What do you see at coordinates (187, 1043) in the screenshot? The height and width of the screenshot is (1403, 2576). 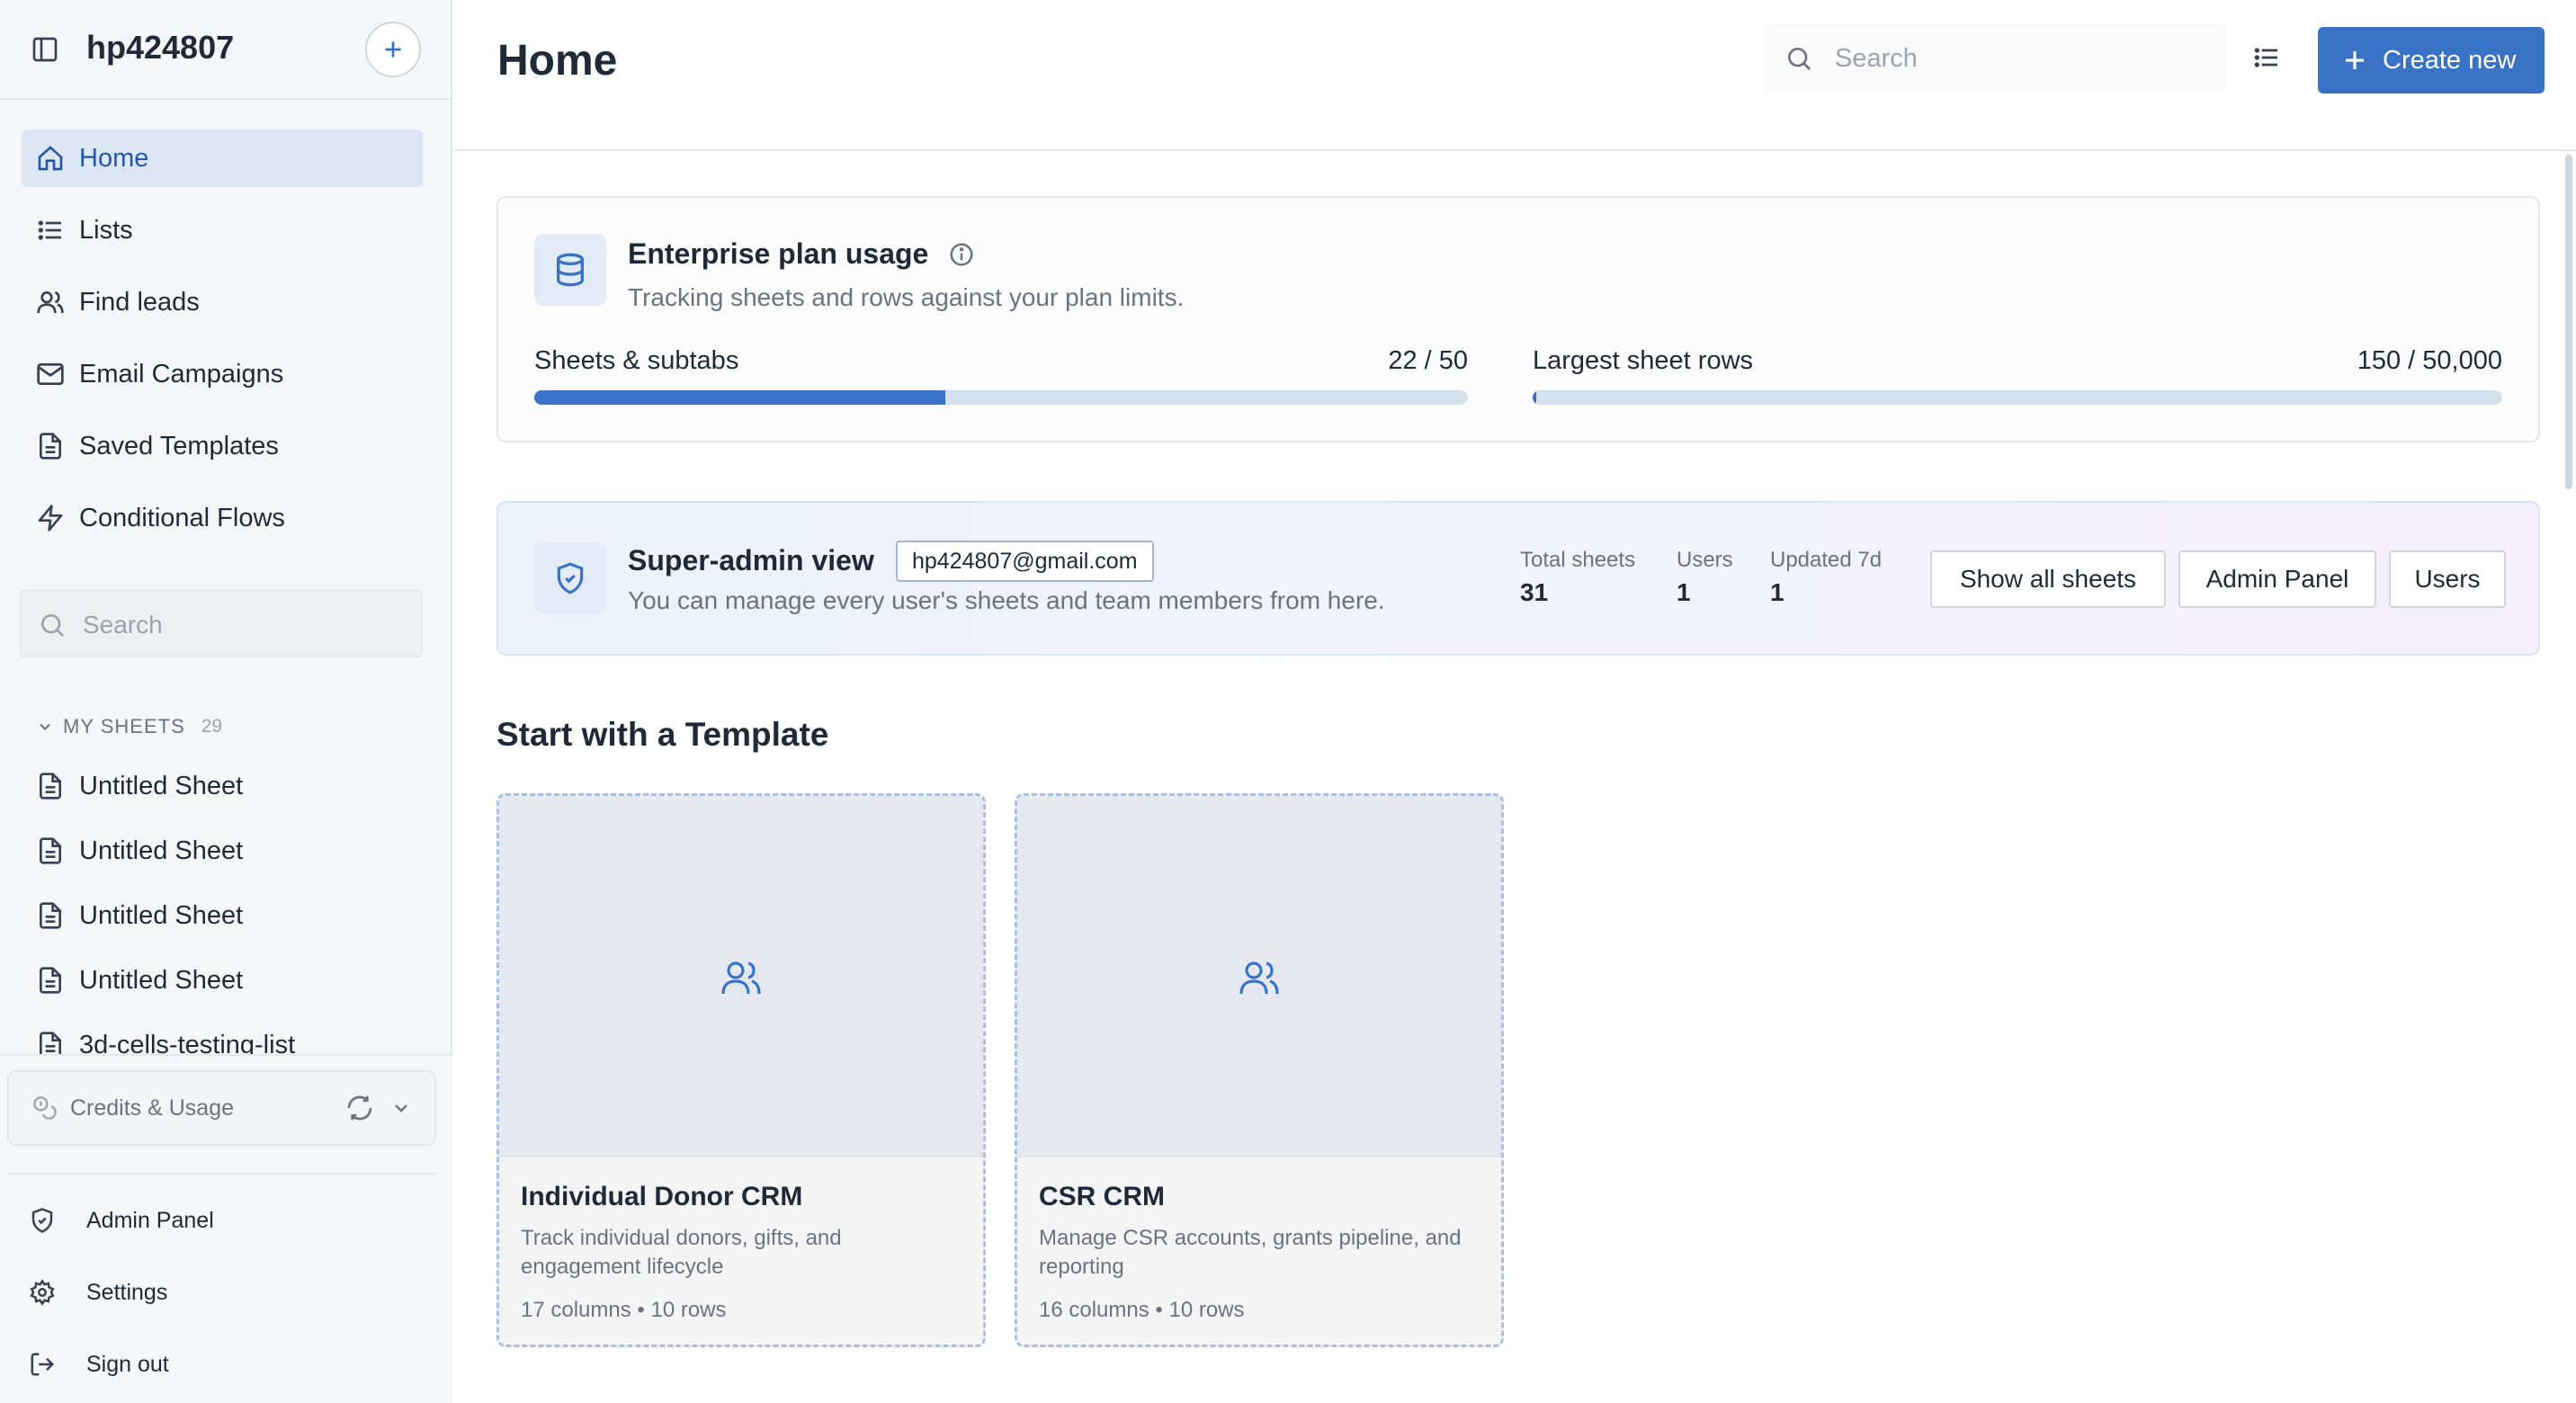 I see `sheet-name: 3d-cells-testing-list` at bounding box center [187, 1043].